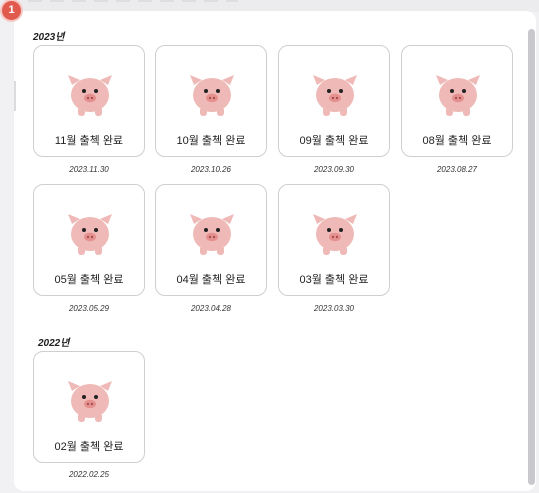  Describe the element at coordinates (334, 141) in the screenshot. I see `stamp-label: 09월 출첵 완료` at that location.